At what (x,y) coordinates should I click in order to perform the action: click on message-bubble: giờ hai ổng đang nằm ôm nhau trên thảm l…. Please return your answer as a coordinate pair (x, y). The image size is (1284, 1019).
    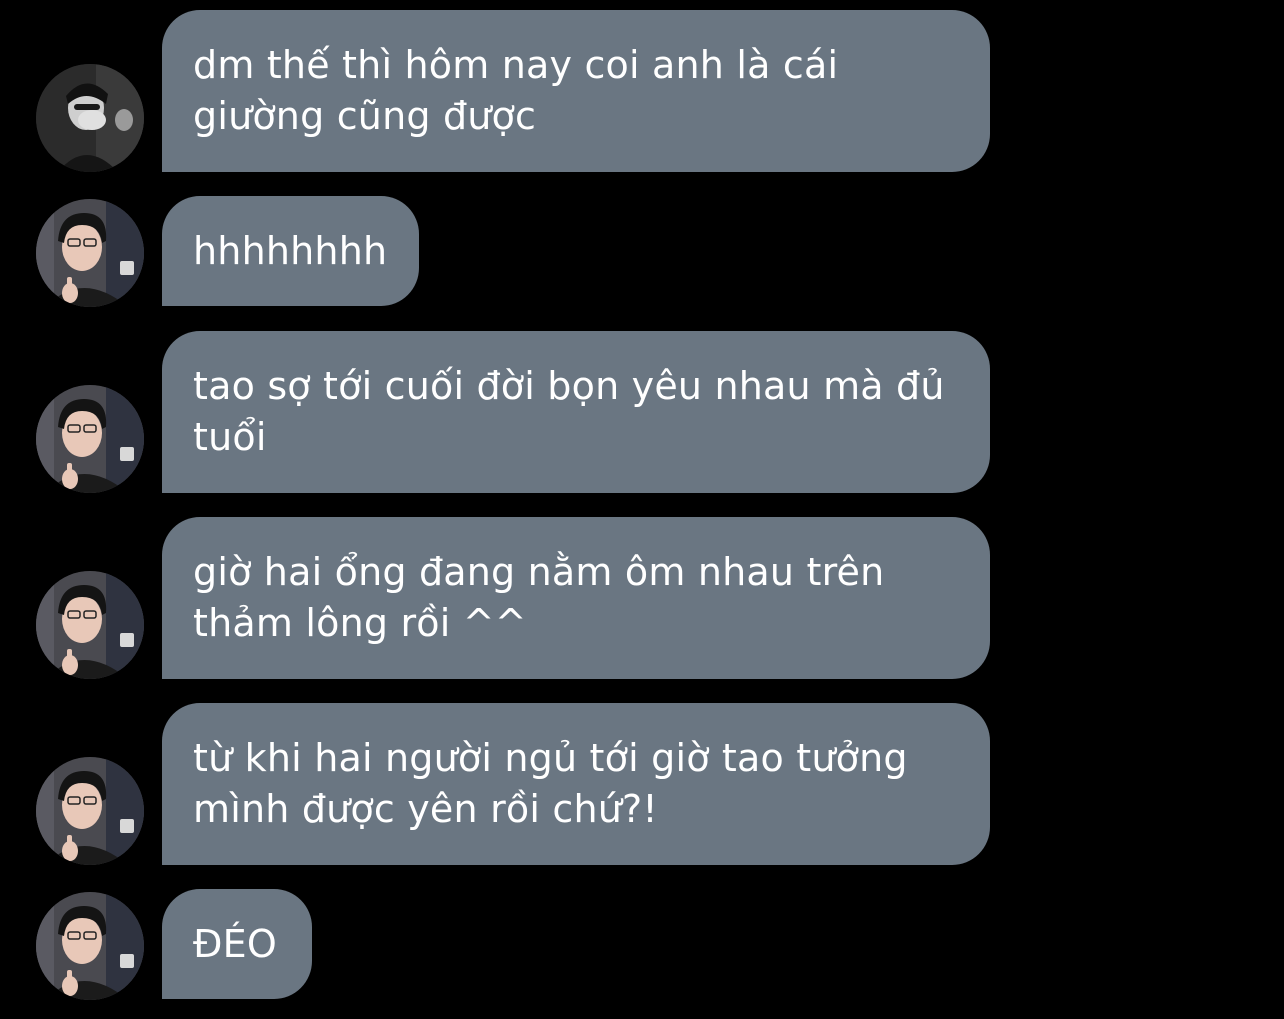
    Looking at the image, I should click on (576, 598).